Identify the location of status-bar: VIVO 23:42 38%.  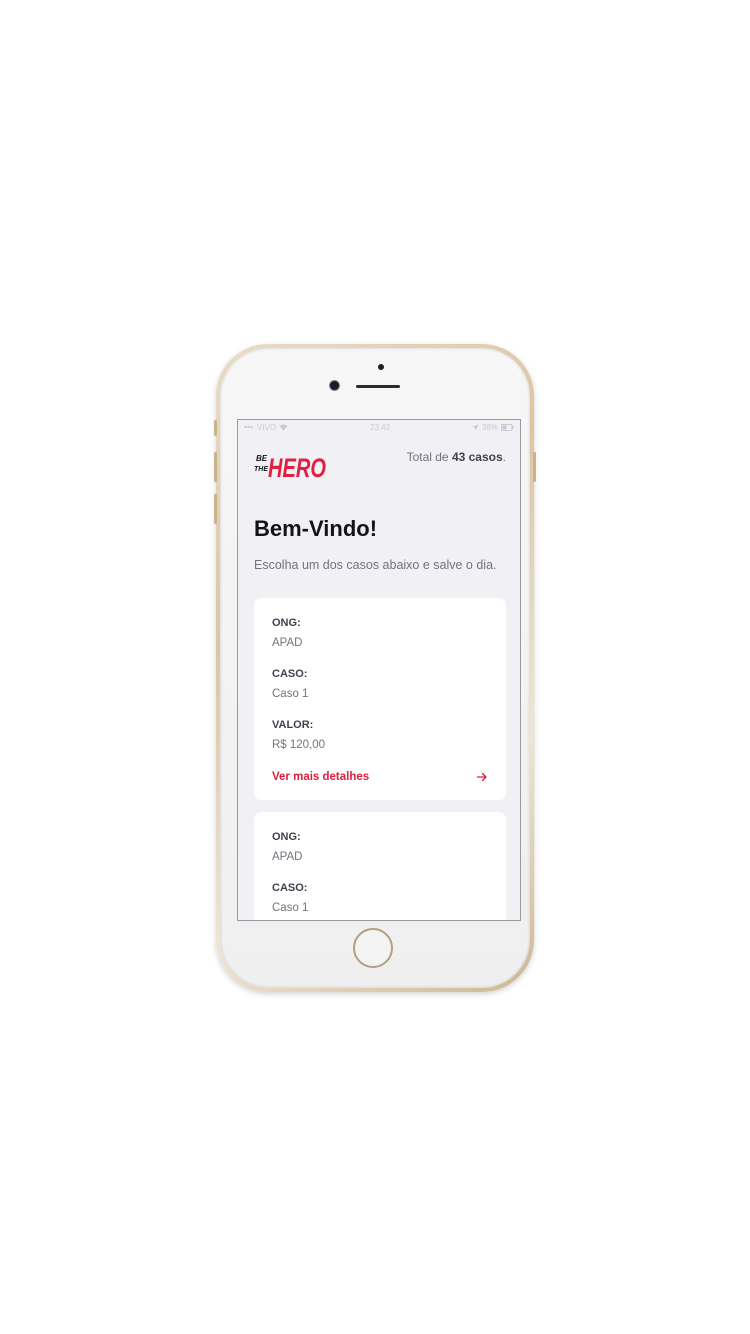
(379, 427).